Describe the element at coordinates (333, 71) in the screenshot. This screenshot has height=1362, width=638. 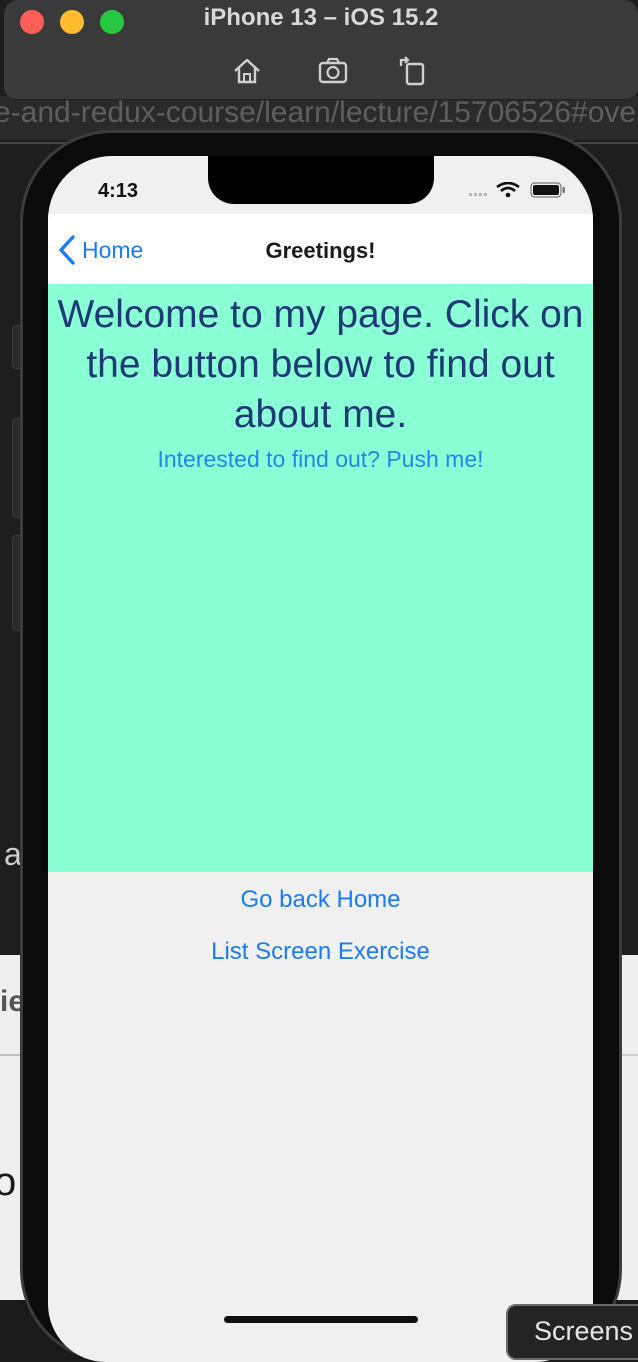
I see `screenshot-icon` at that location.